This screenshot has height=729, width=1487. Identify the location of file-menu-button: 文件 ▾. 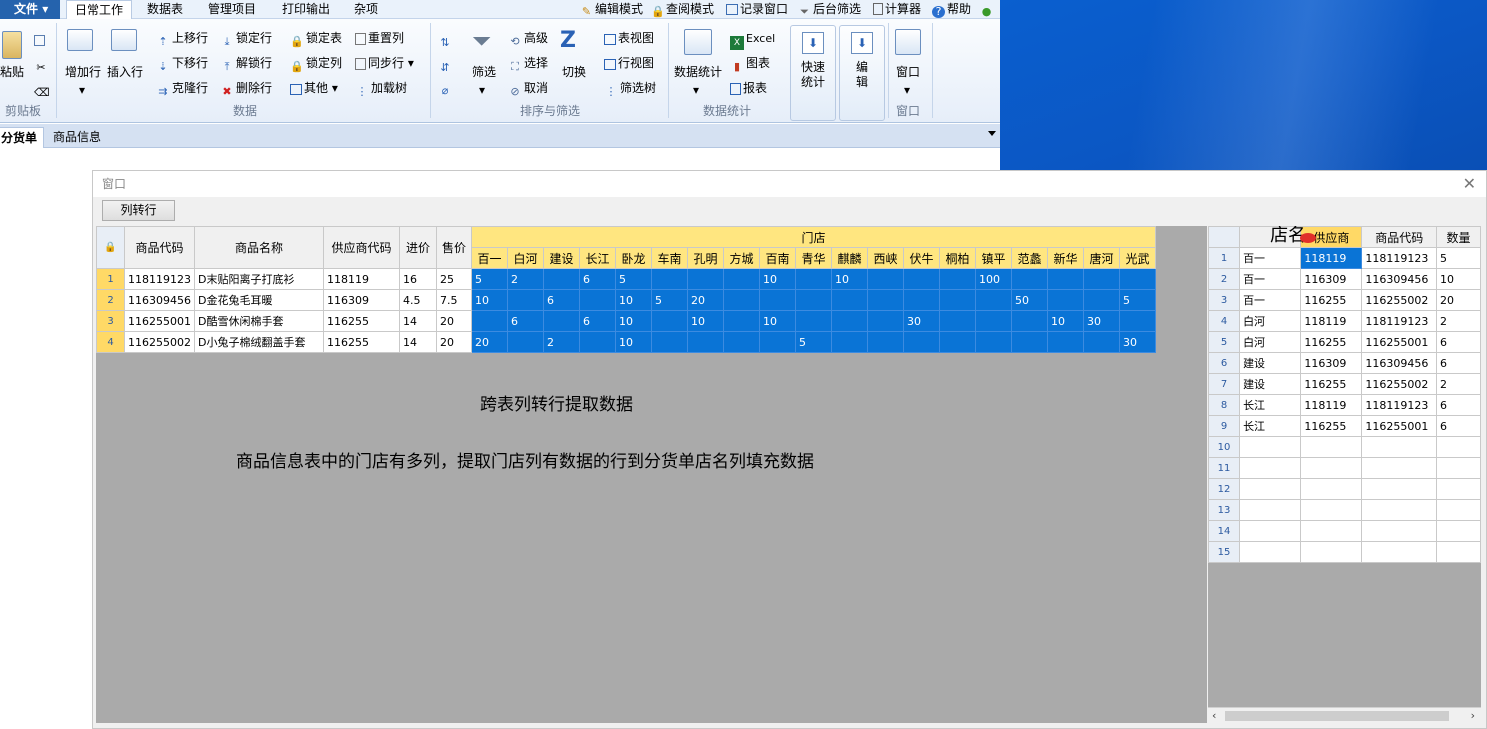
(30, 9).